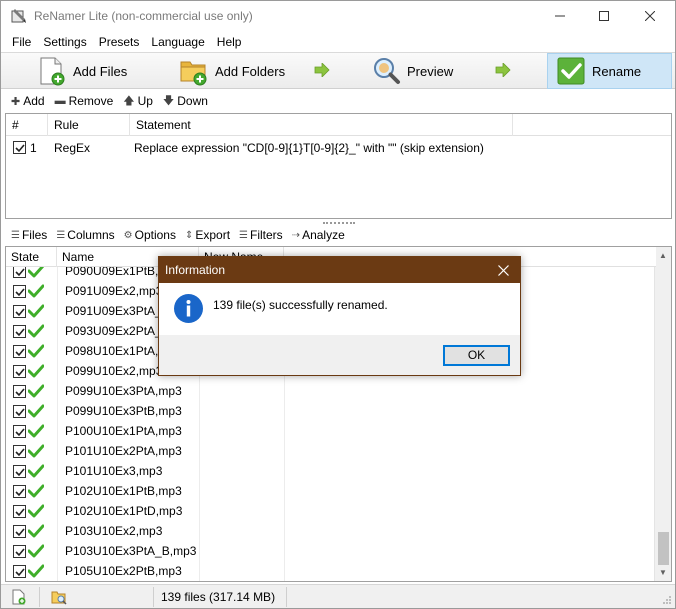 This screenshot has height=609, width=676. I want to click on rules-col-index: #, so click(27, 125).